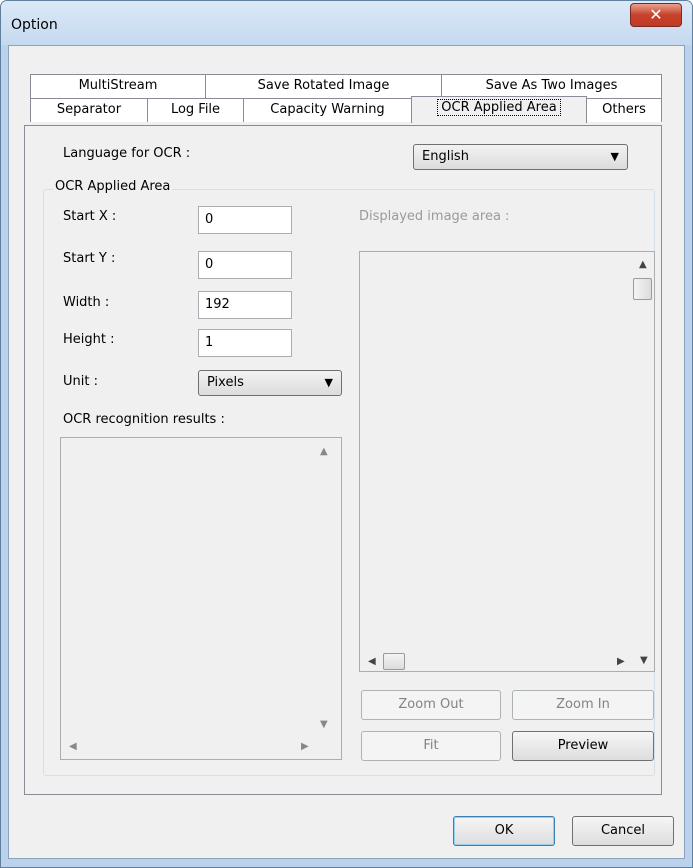  I want to click on fit-button: Fit, so click(431, 746).